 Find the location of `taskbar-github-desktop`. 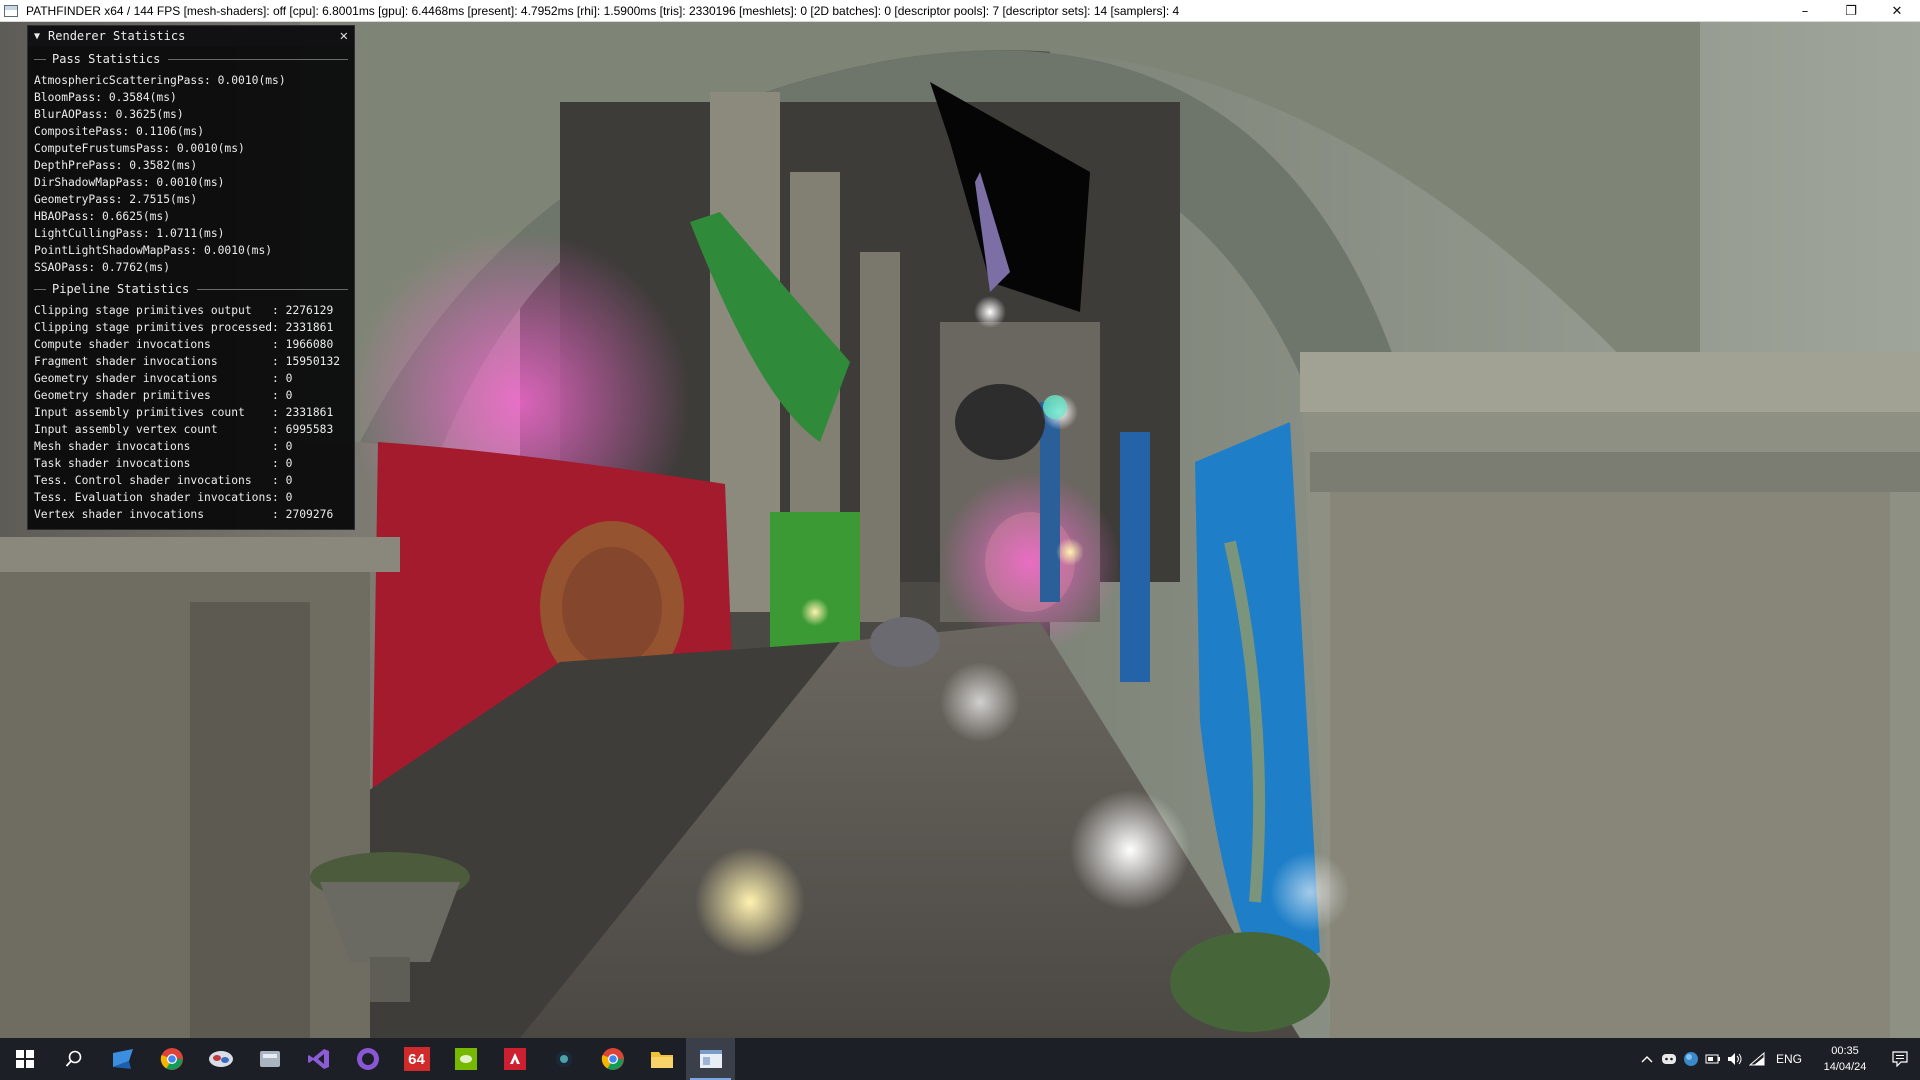

taskbar-github-desktop is located at coordinates (367, 1059).